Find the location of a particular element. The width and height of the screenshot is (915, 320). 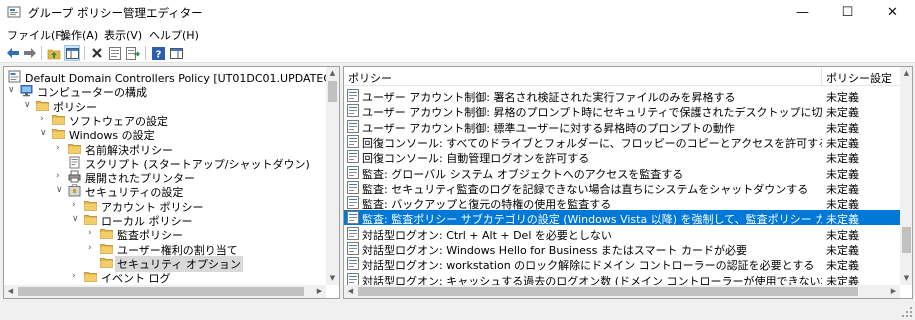

tree-item: › 展開されたプリンター is located at coordinates (167, 177).